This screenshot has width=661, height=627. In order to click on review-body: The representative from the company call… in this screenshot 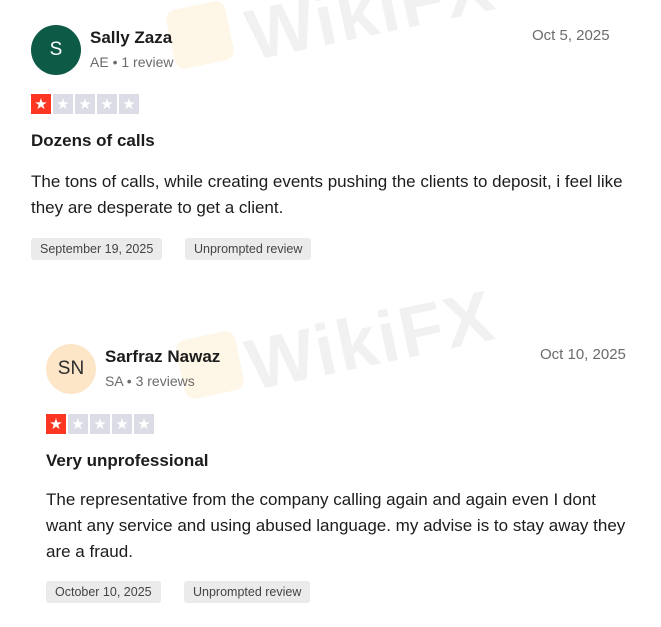, I will do `click(336, 525)`.